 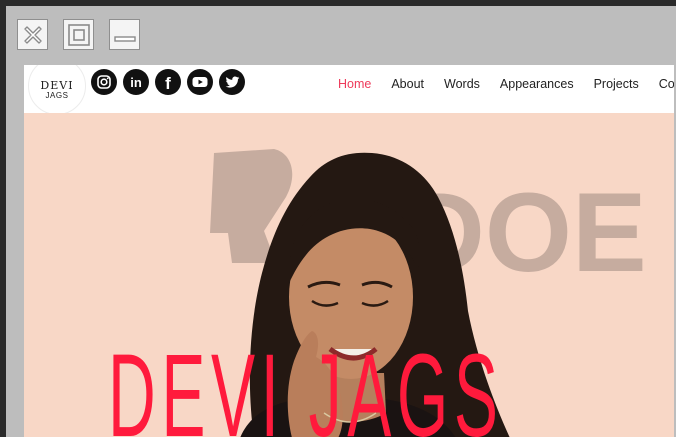 I want to click on youtube-icon, so click(x=200, y=82).